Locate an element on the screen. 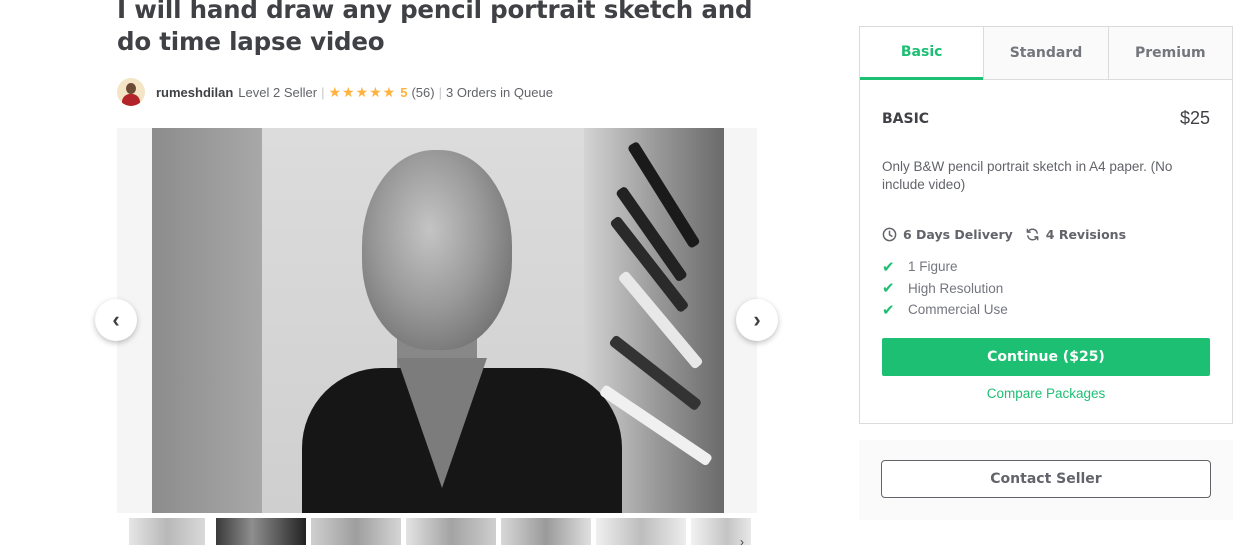 The image size is (1243, 545). gallery-prev-button: ‹ is located at coordinates (116, 320).